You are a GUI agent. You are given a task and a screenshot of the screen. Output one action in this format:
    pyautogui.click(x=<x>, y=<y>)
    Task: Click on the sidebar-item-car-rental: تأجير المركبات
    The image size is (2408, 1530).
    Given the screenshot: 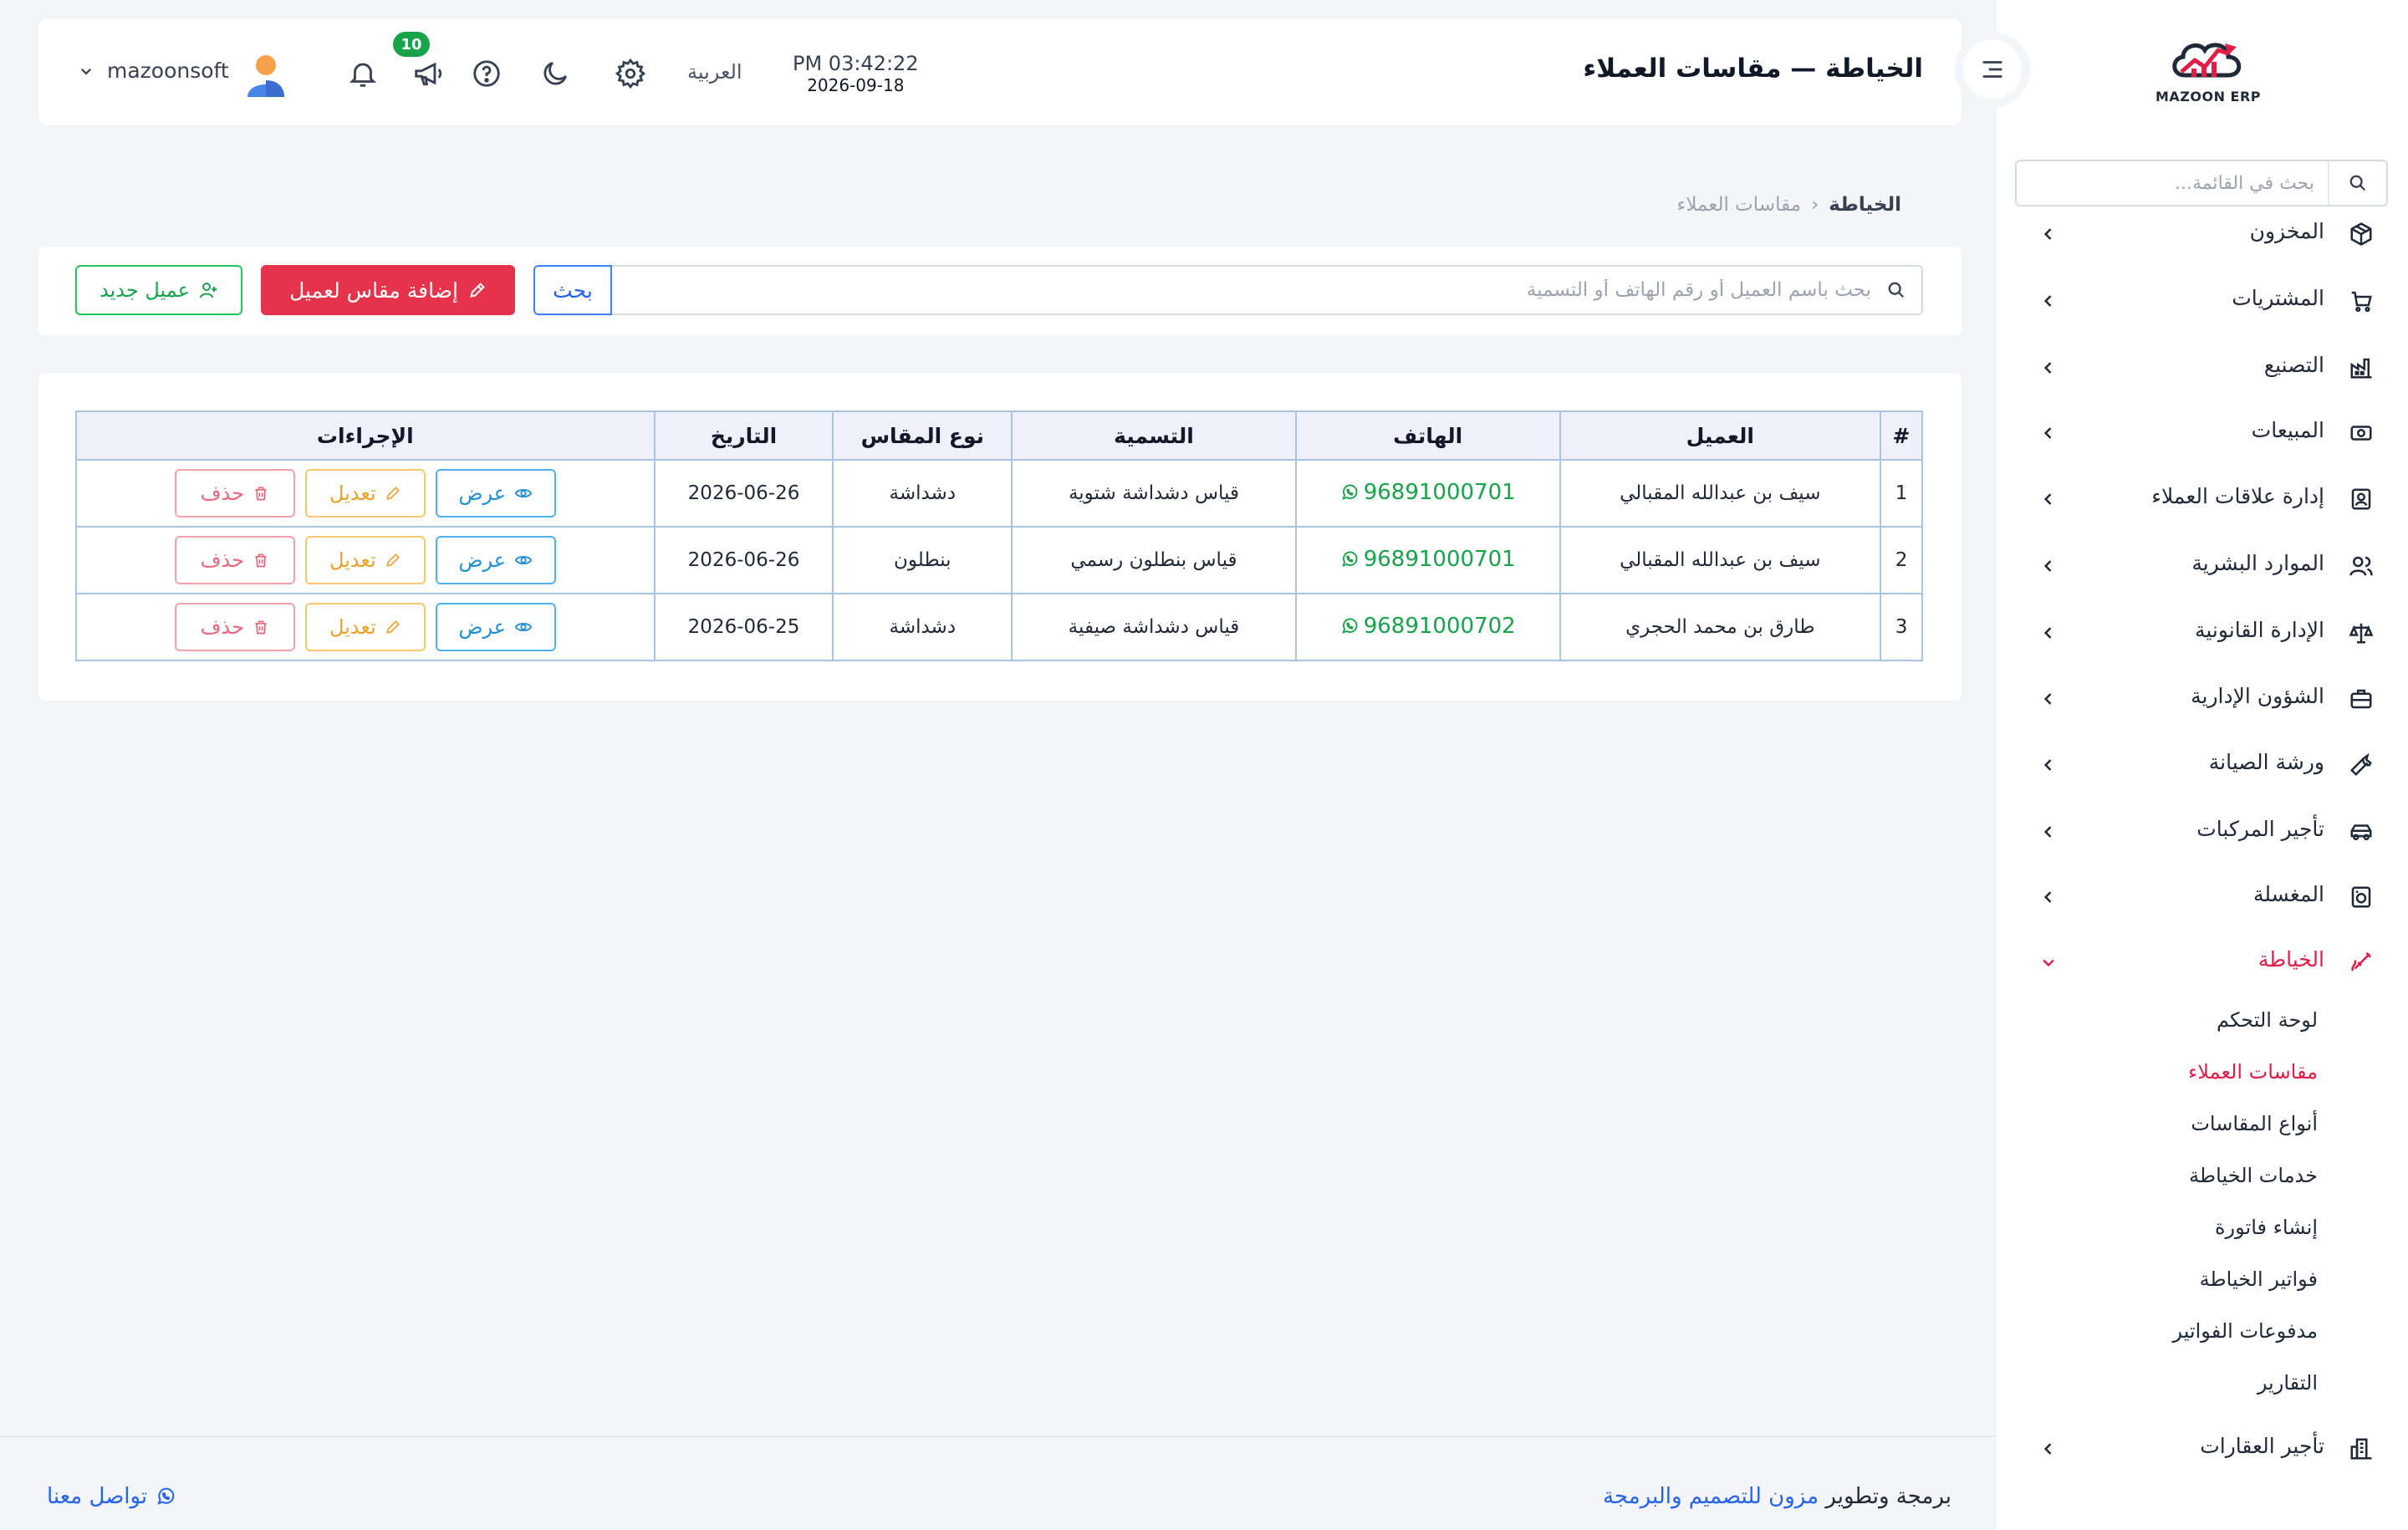 What is the action you would take?
    pyautogui.click(x=2202, y=832)
    